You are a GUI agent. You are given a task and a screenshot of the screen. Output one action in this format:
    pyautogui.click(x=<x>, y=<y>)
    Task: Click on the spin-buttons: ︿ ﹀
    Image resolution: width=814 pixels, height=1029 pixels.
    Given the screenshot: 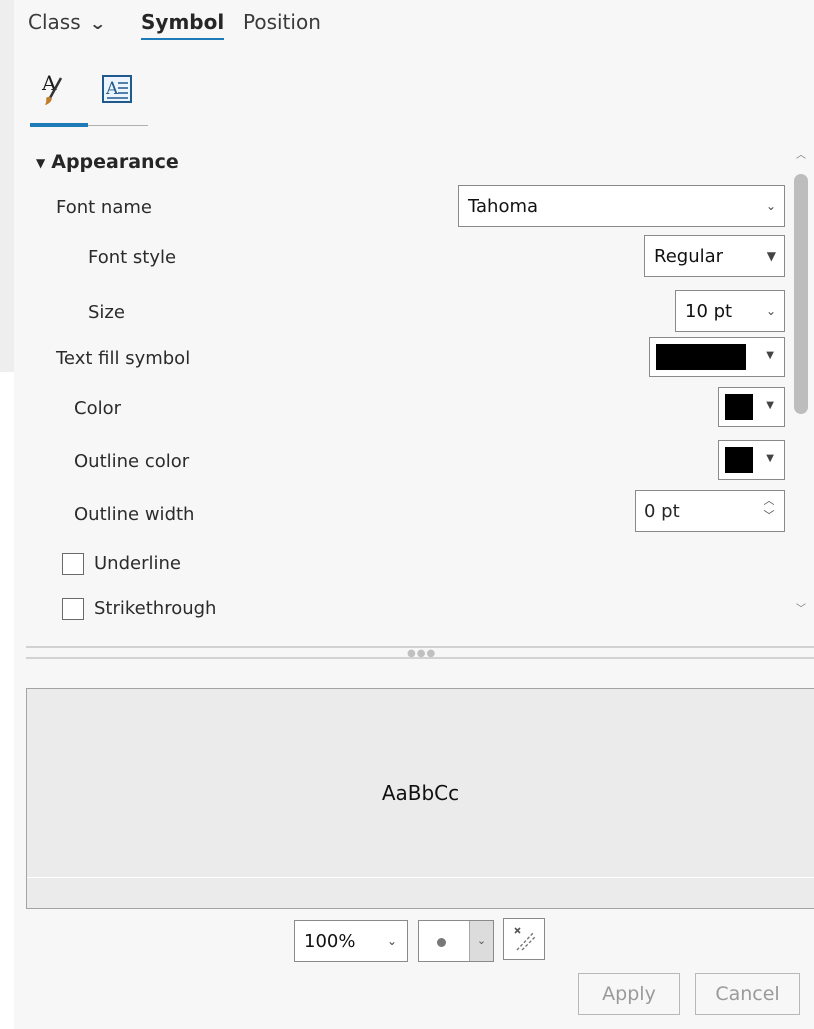 What is the action you would take?
    pyautogui.click(x=769, y=510)
    